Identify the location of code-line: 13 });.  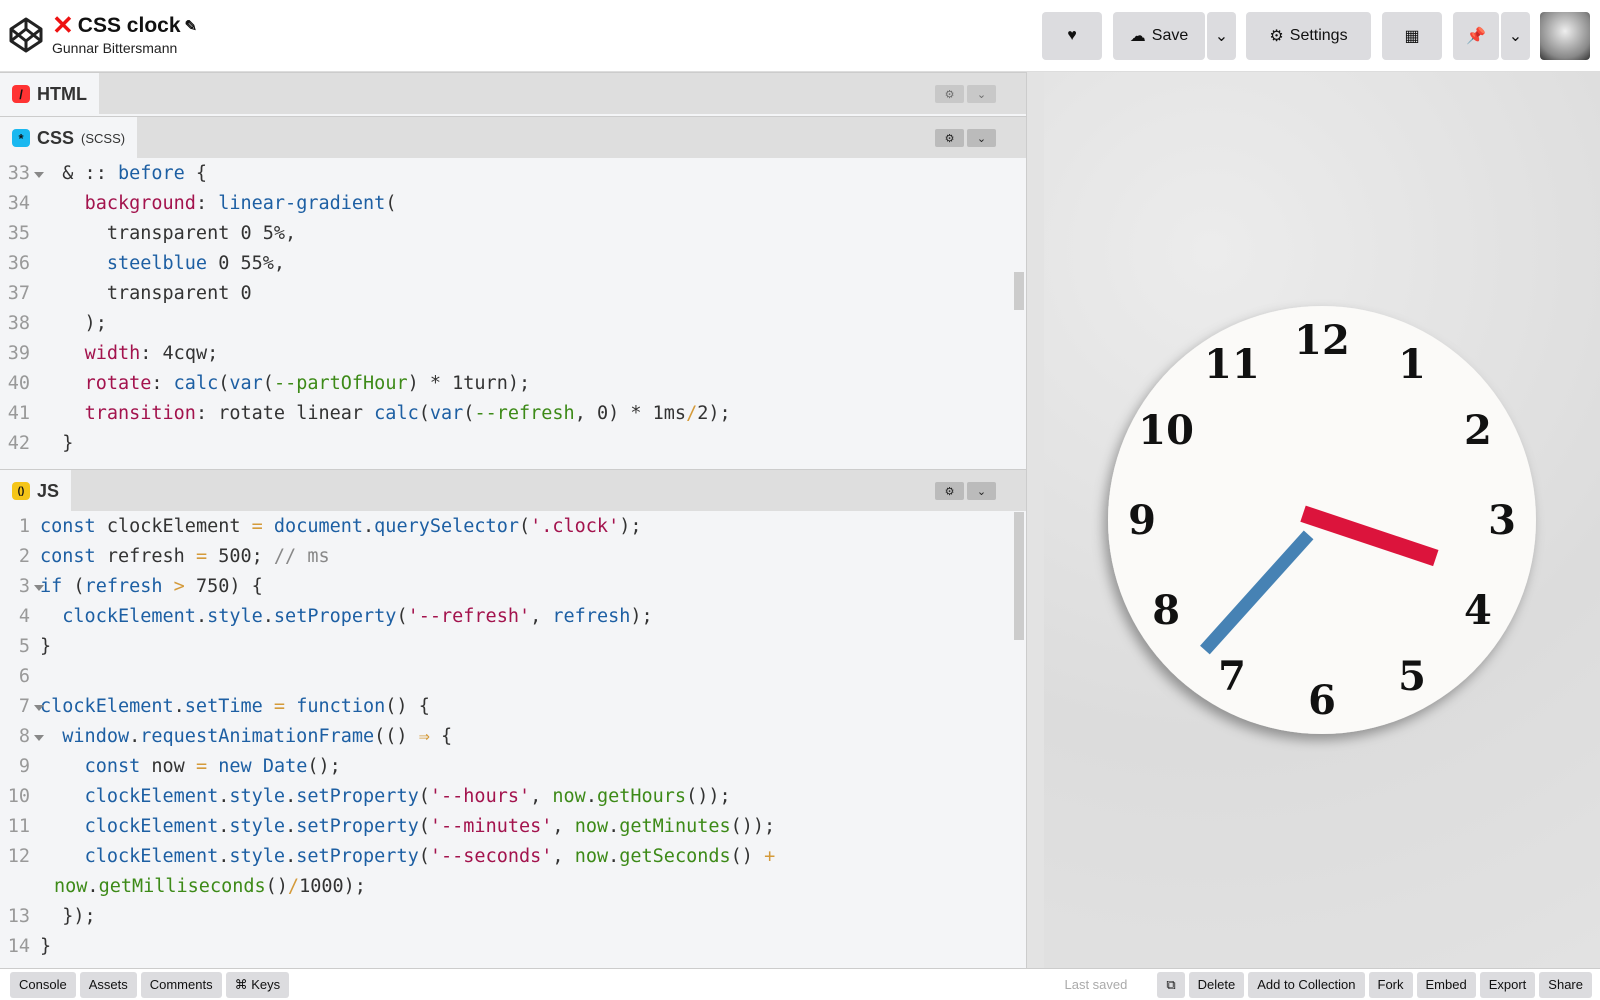
(513, 917).